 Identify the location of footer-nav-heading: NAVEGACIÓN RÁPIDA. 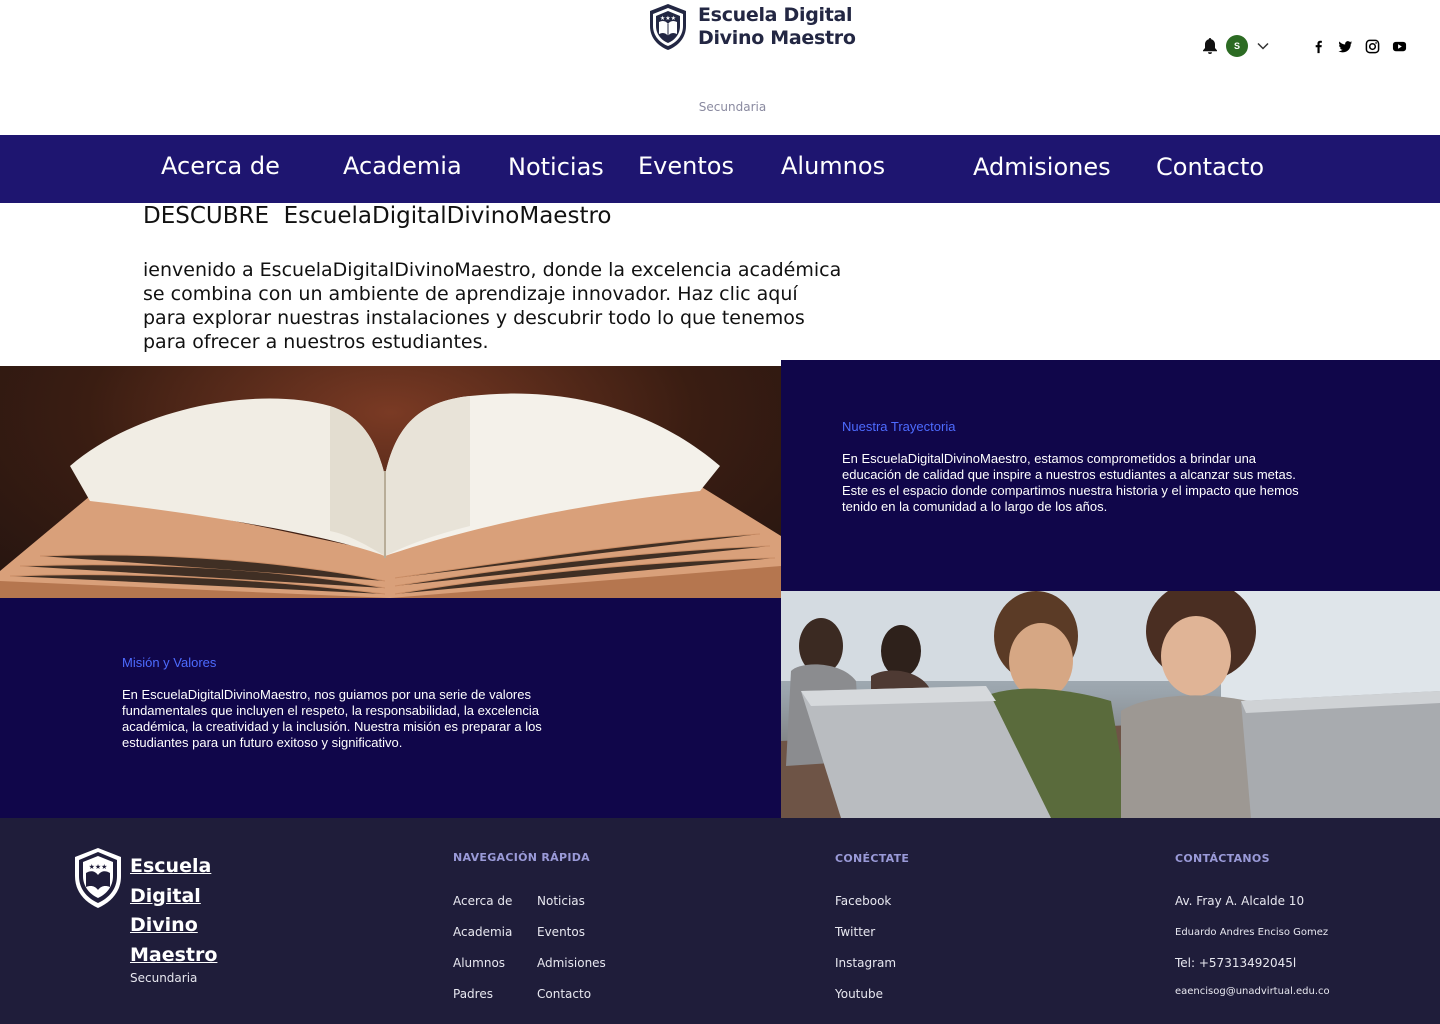
(521, 857).